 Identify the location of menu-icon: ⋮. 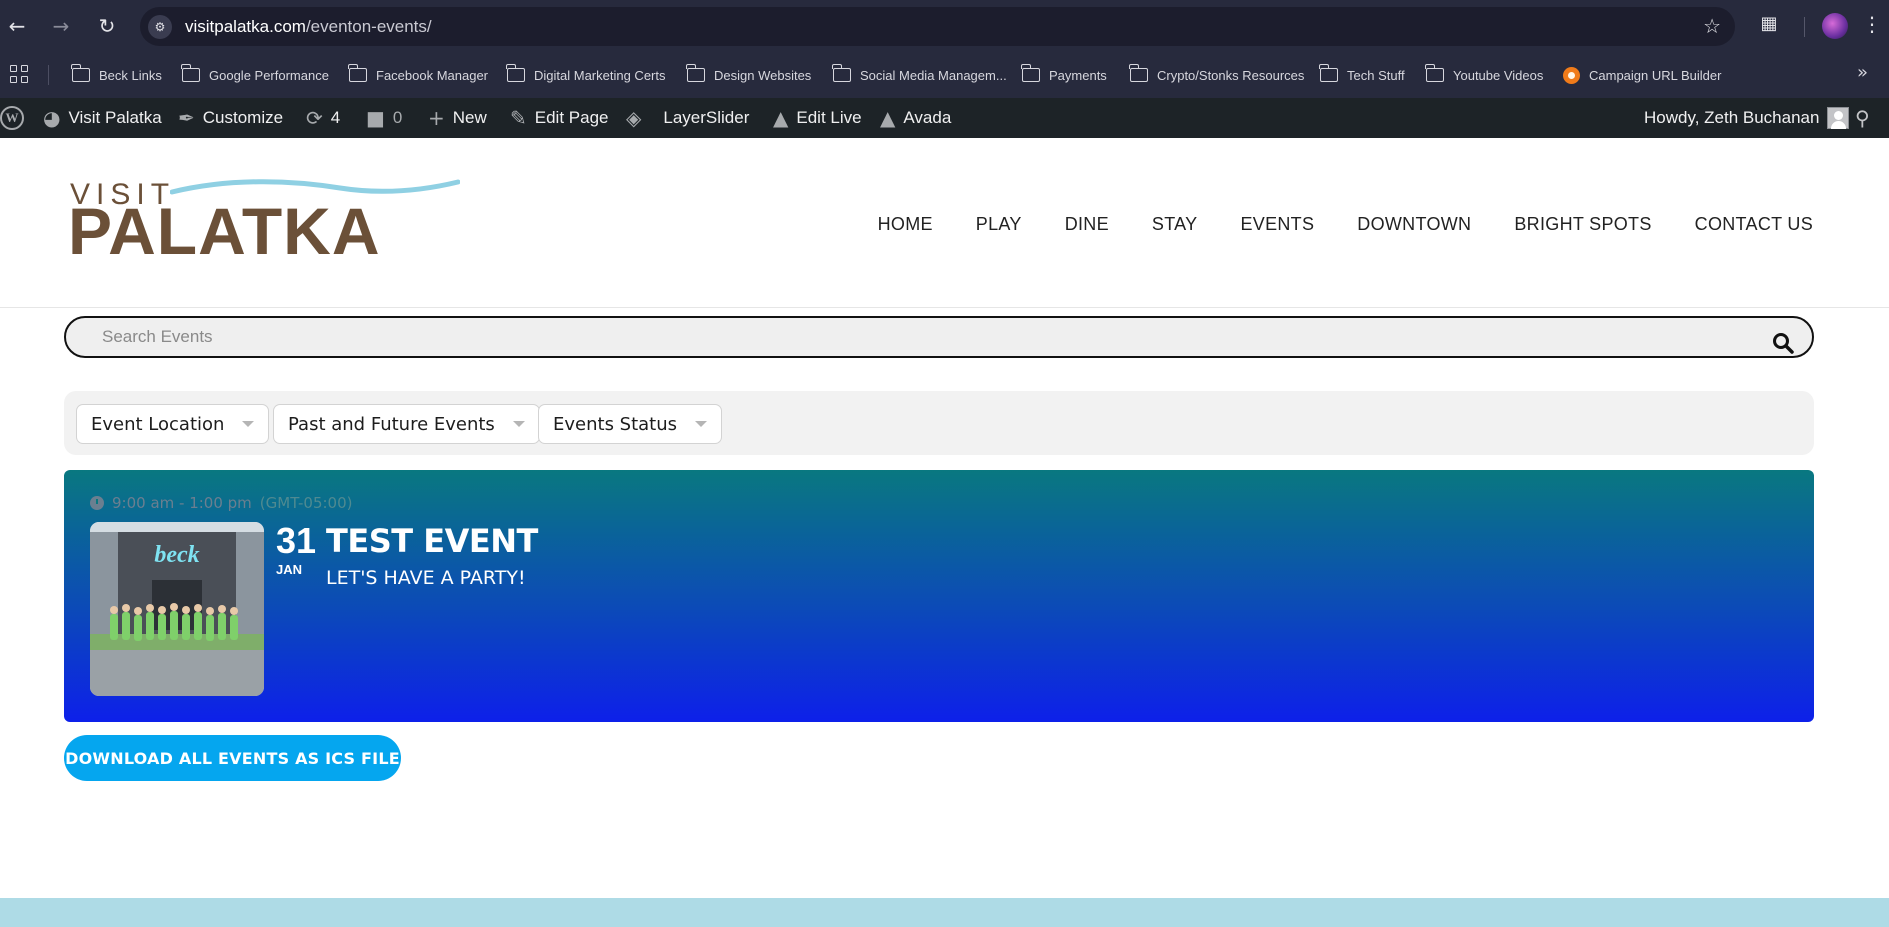
(1872, 24).